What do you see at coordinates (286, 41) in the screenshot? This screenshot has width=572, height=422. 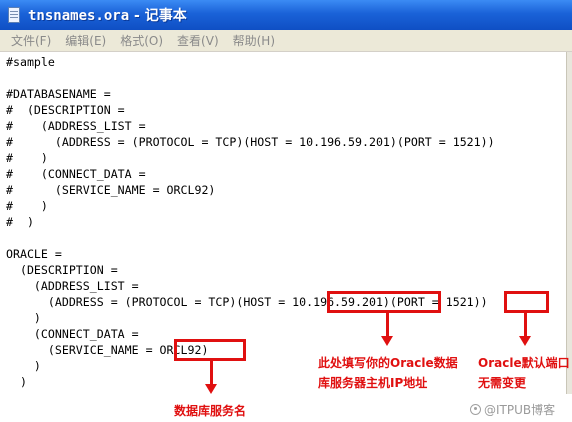 I see `menu-bar: 文件(F) 编辑(E) 格式(O) 查看(V) 帮助(H)` at bounding box center [286, 41].